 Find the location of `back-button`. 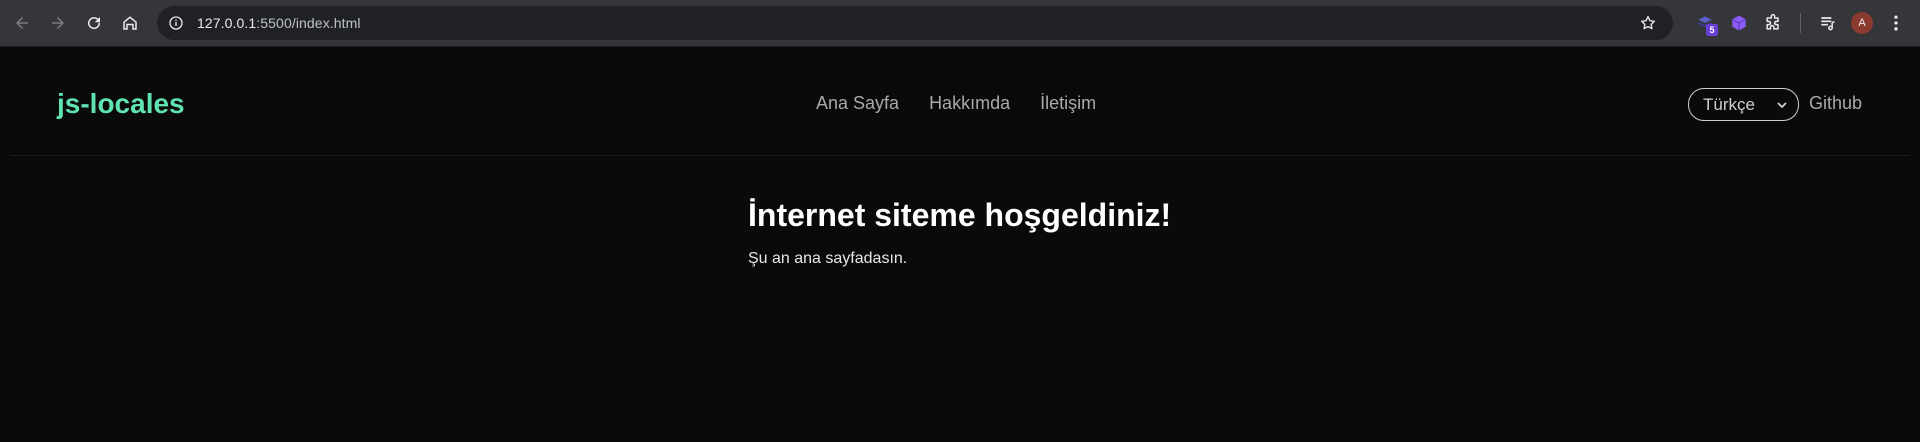

back-button is located at coordinates (22, 23).